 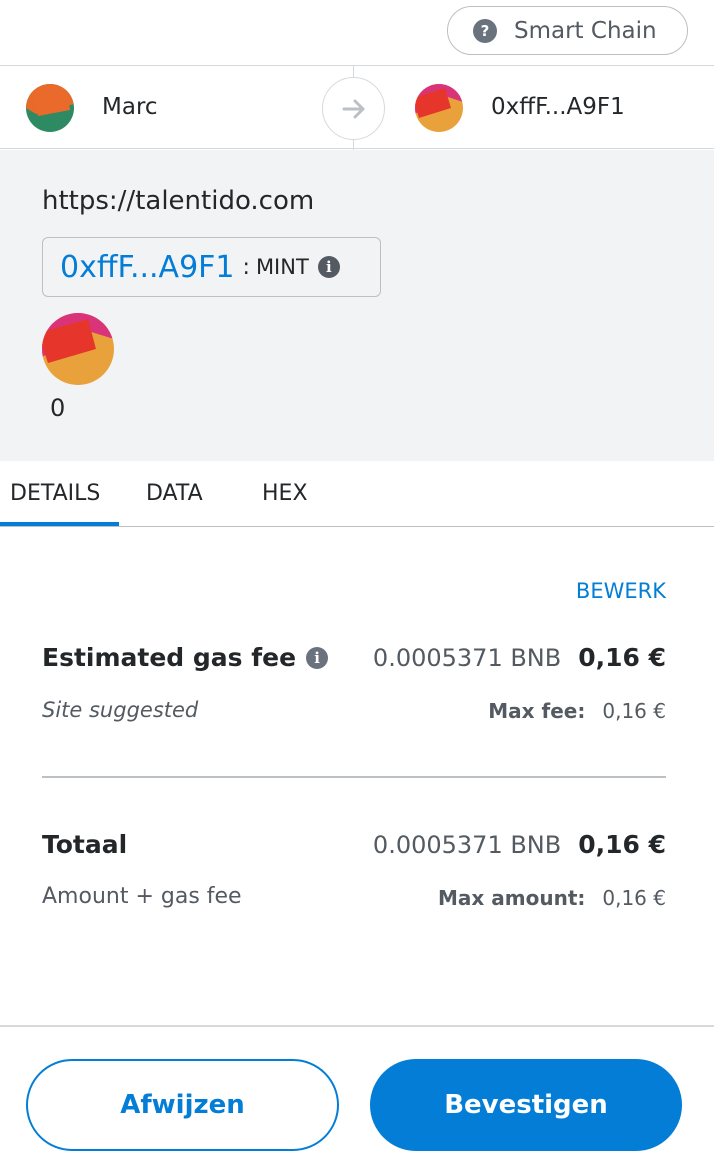 What do you see at coordinates (55, 493) in the screenshot?
I see `tab-details: DETAILS` at bounding box center [55, 493].